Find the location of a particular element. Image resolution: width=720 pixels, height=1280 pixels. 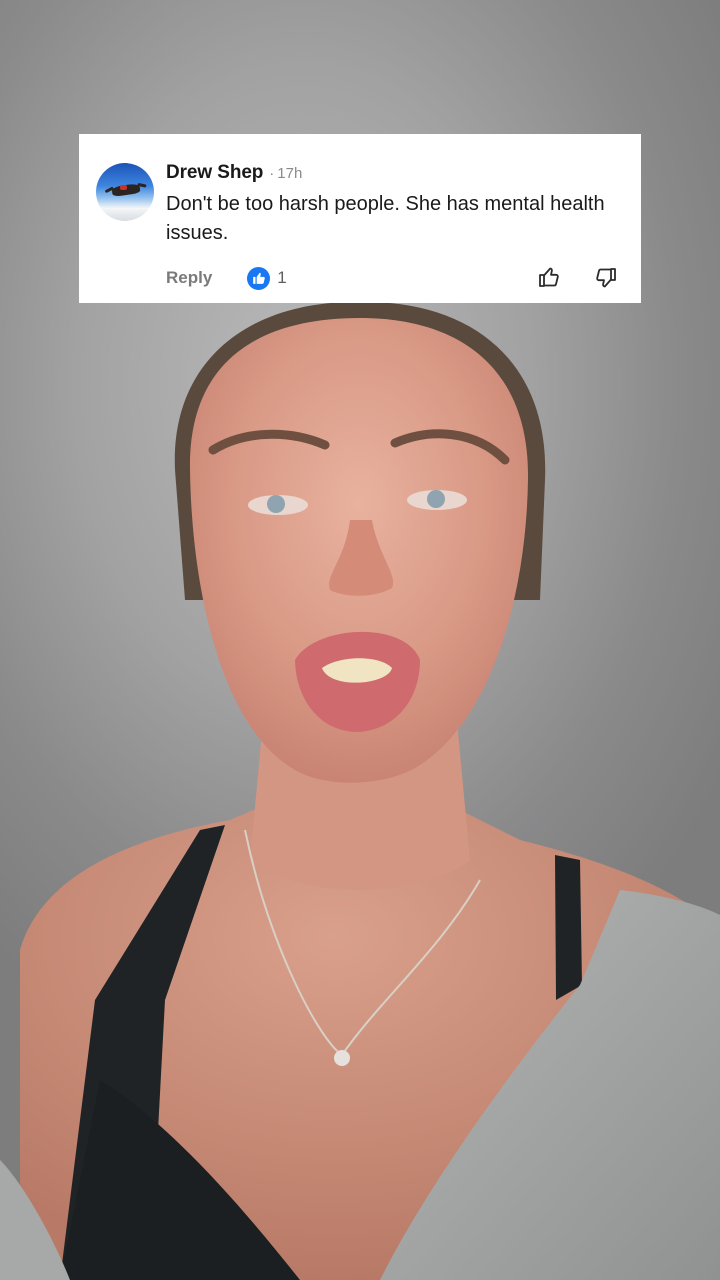

like-button is located at coordinates (549, 277).